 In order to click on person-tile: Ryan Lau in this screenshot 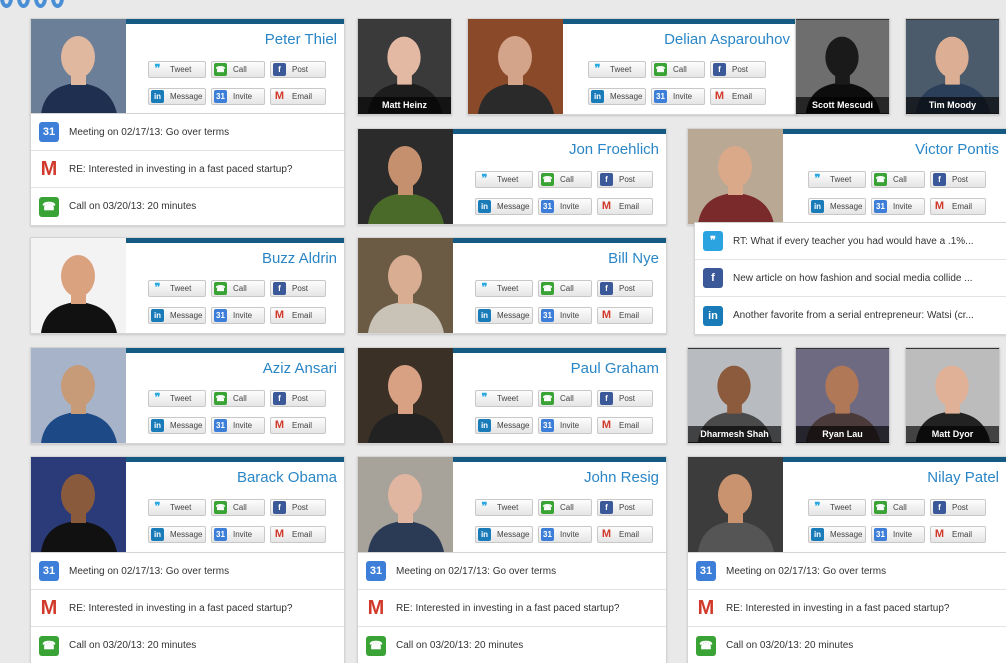, I will do `click(842, 395)`.